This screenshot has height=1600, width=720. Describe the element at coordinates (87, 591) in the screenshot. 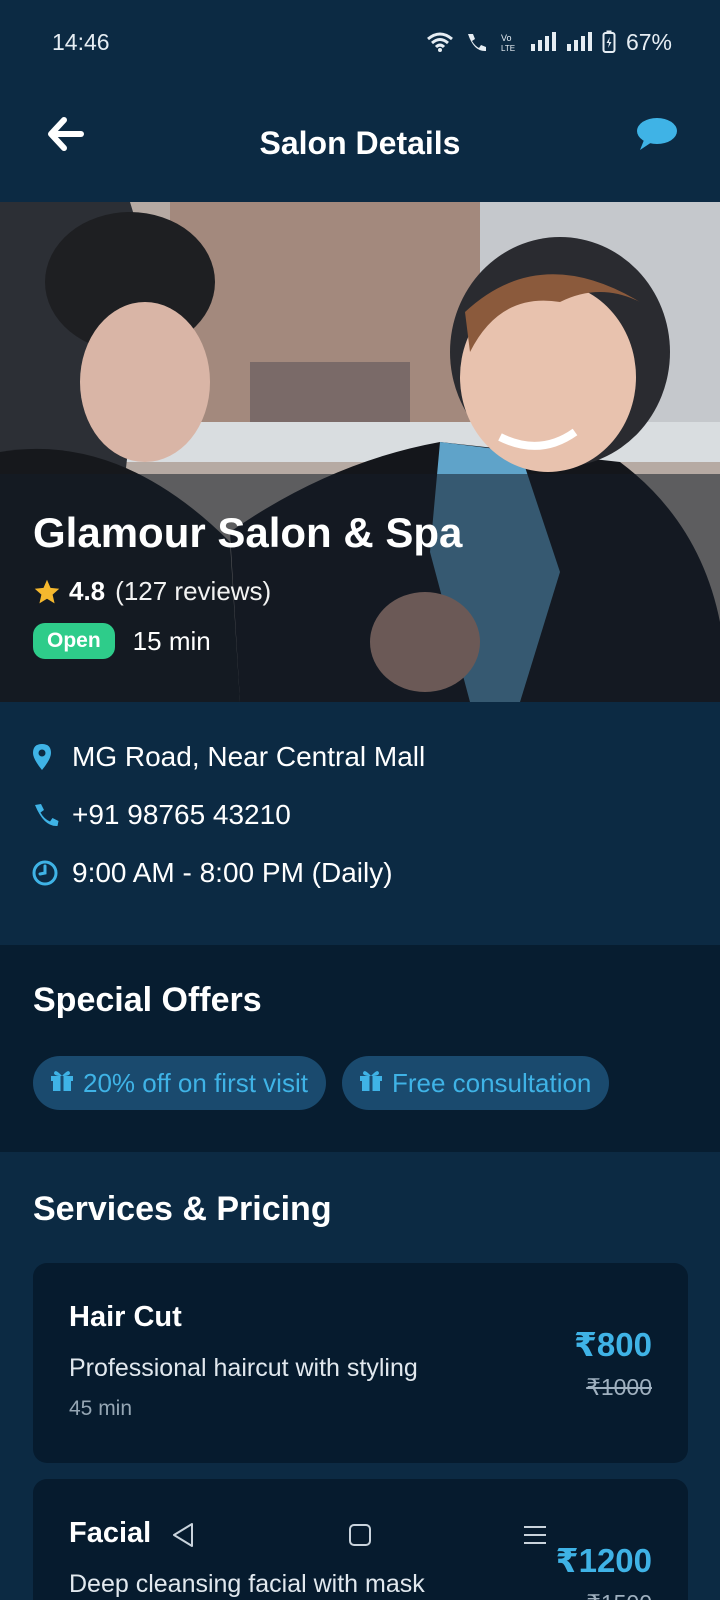

I see `rating-value: 4.8` at that location.